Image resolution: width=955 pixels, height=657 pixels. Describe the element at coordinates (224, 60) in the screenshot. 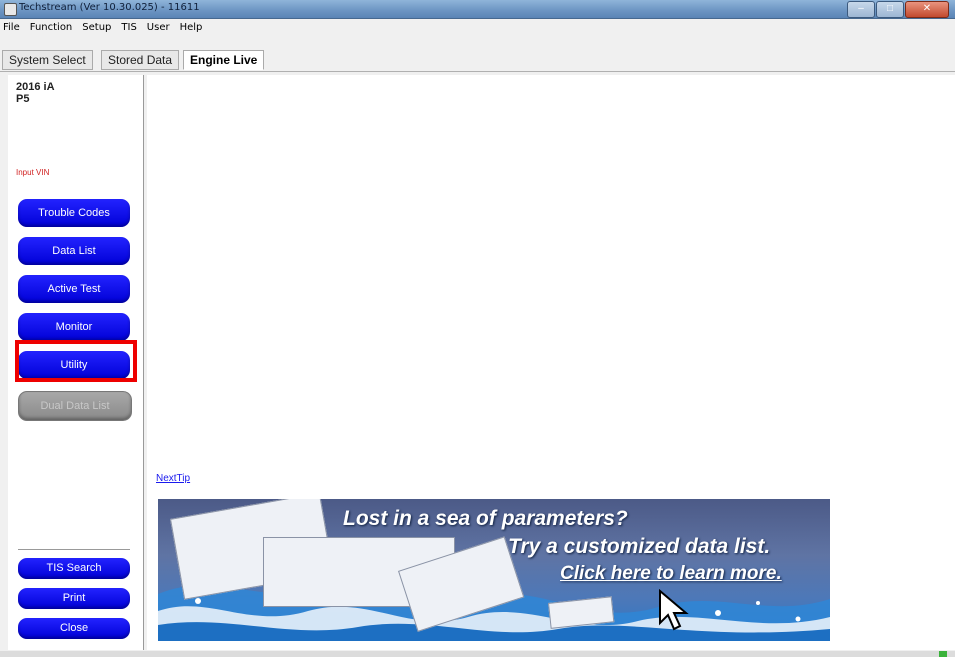

I see `tab-engine-live: Engine Live` at that location.